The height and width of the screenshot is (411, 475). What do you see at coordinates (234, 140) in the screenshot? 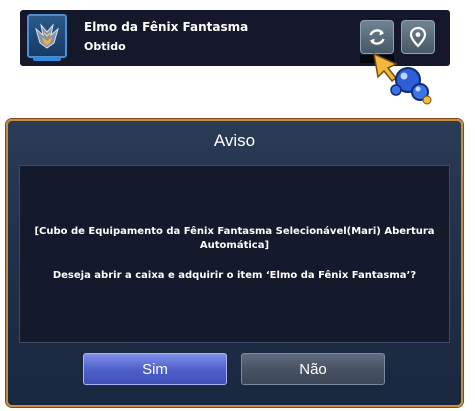
I see `dialog-title: Aviso` at bounding box center [234, 140].